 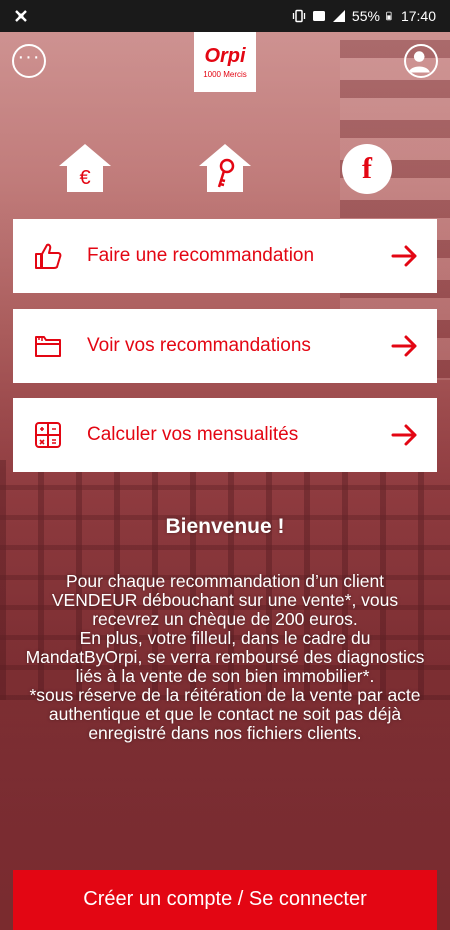 I want to click on user-icon, so click(x=419, y=62).